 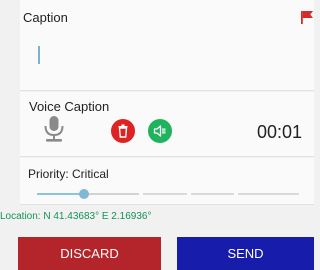 What do you see at coordinates (60, 194) in the screenshot?
I see `slider-fill` at bounding box center [60, 194].